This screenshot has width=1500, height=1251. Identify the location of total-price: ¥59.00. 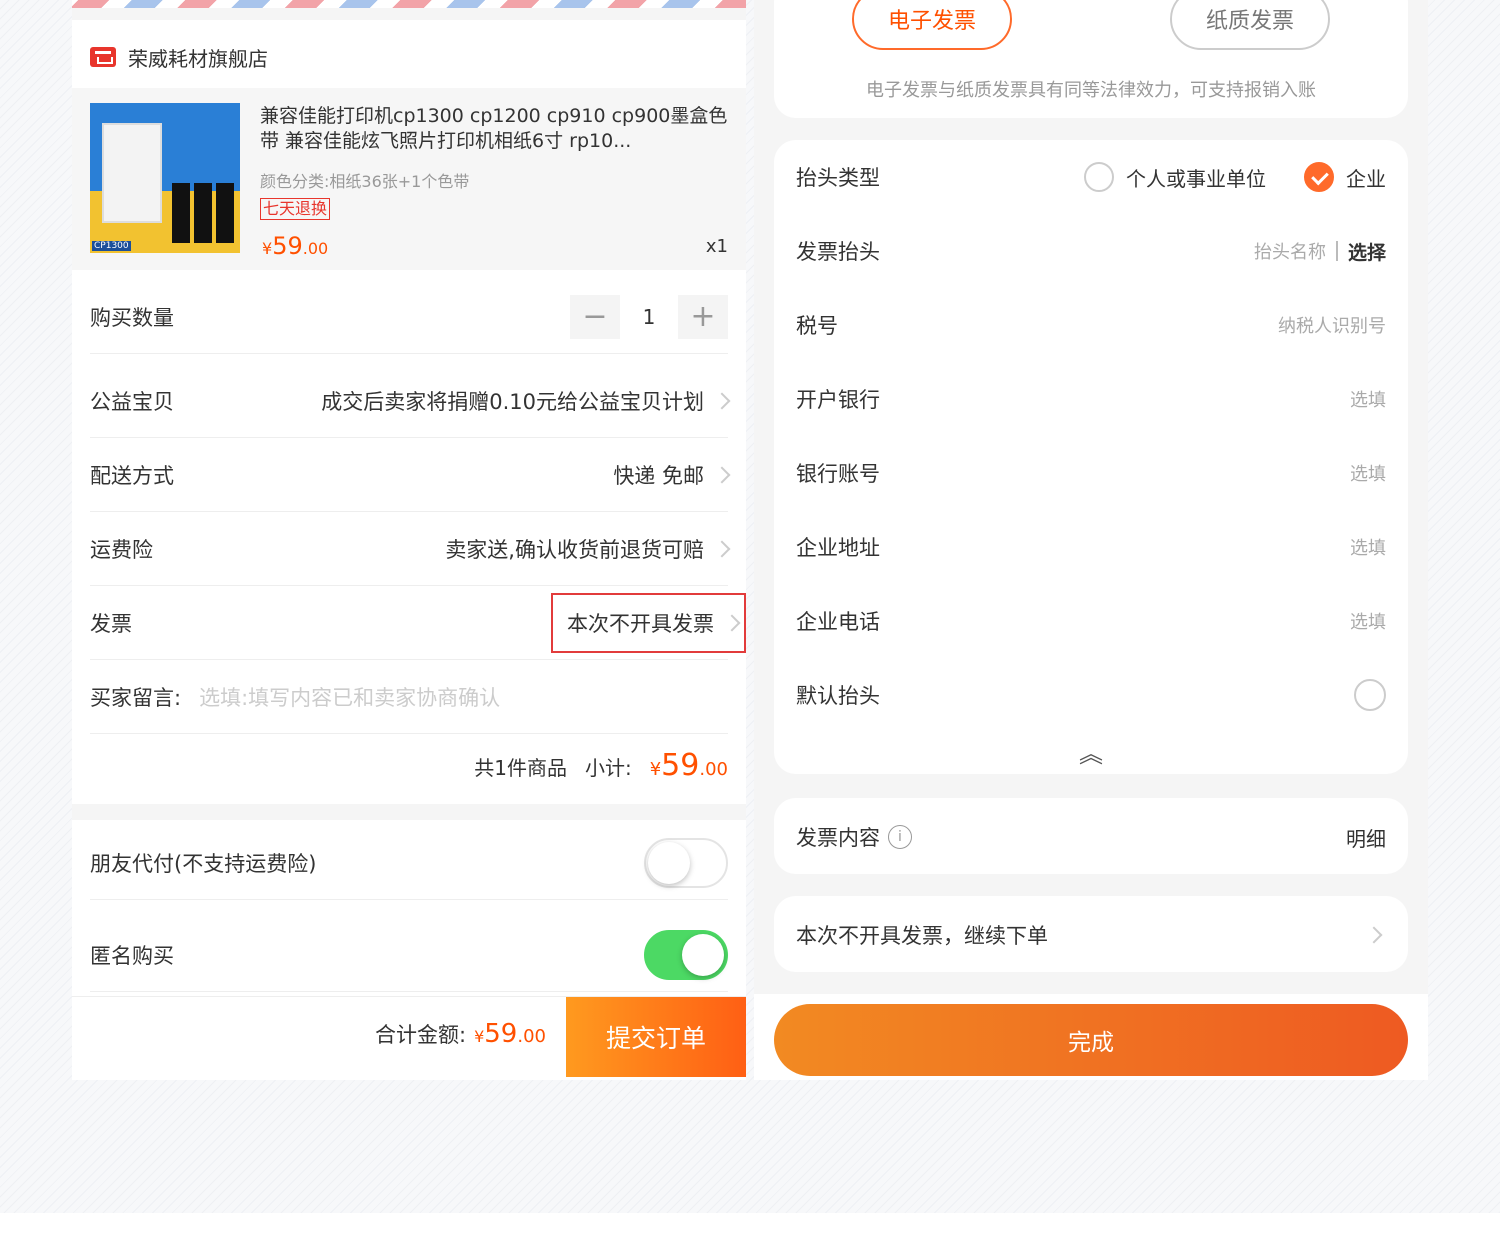
(510, 1034).